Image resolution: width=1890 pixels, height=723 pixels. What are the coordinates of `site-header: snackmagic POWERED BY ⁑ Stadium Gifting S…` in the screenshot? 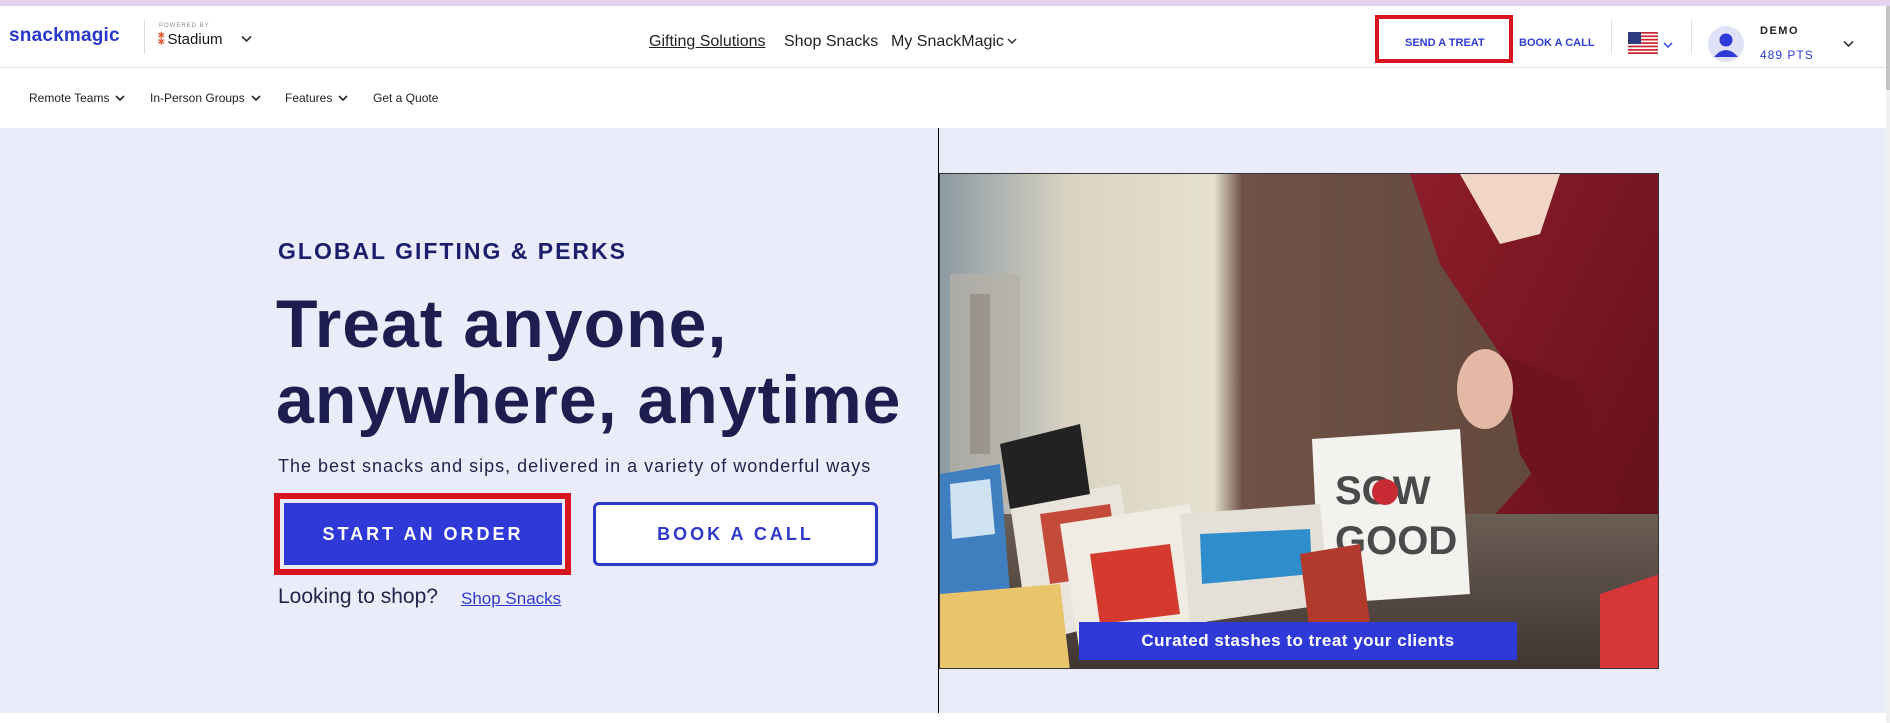 It's located at (943, 37).